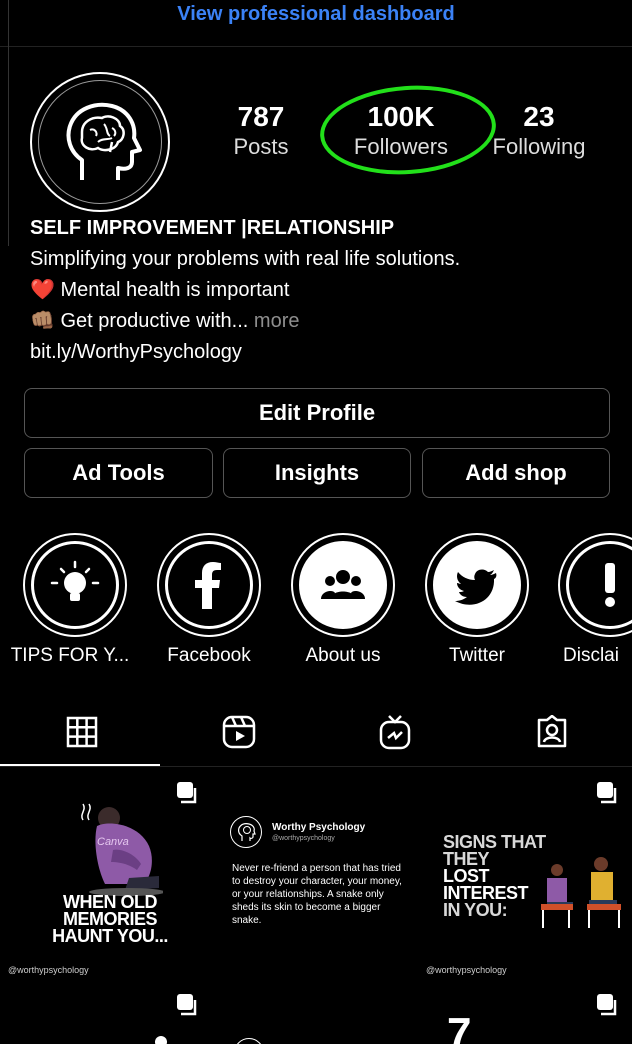  I want to click on bio-more-link: more, so click(277, 321).